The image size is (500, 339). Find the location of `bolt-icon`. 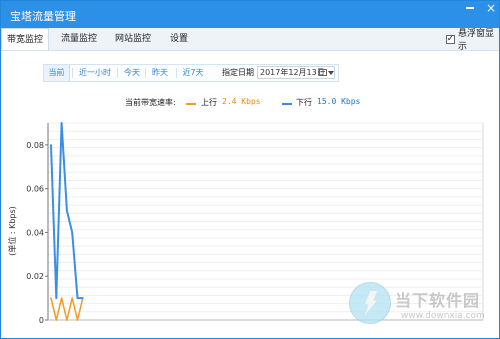

bolt-icon is located at coordinates (371, 303).